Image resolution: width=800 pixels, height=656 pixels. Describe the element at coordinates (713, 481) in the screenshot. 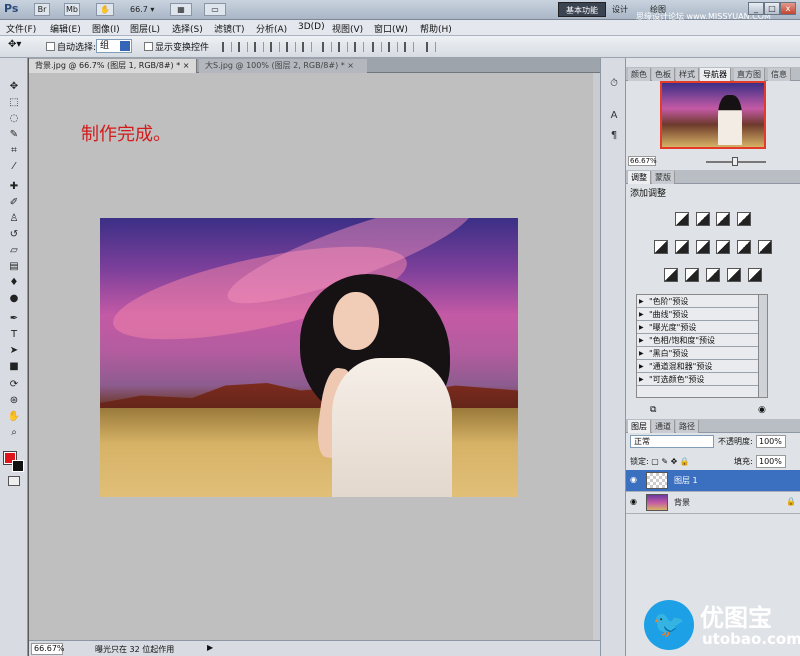

I see `layer-row-layer1: ◉ 图层 1` at that location.